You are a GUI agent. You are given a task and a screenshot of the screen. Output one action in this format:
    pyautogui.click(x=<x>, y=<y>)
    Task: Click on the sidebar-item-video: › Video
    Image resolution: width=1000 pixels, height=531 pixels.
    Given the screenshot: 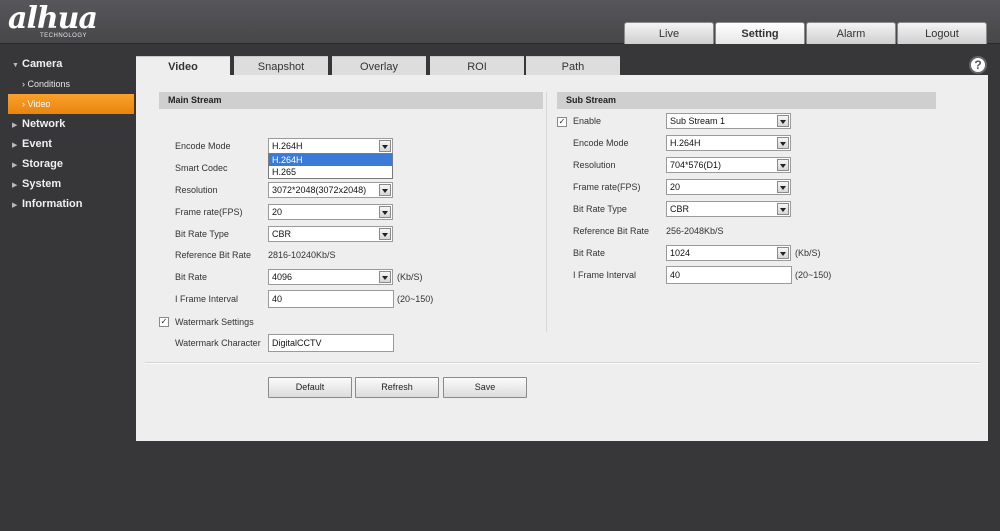 What is the action you would take?
    pyautogui.click(x=71, y=104)
    